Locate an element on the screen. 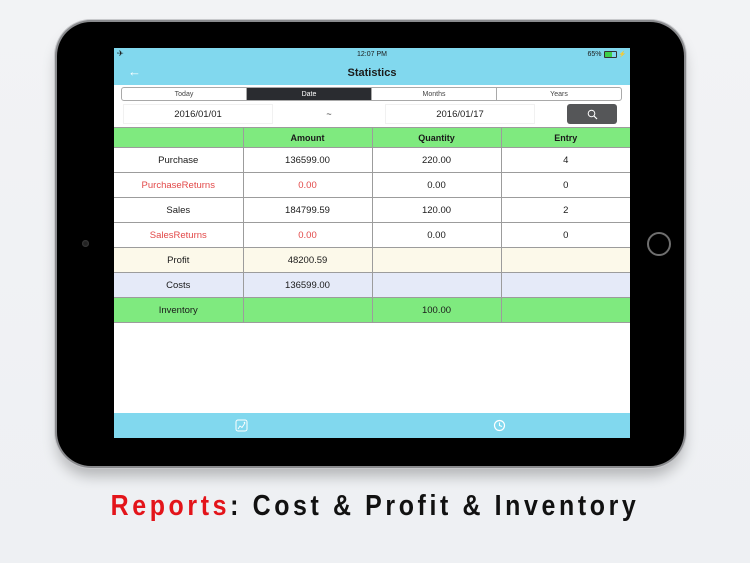 This screenshot has width=750, height=563. column-header-entry: Entry is located at coordinates (565, 137).